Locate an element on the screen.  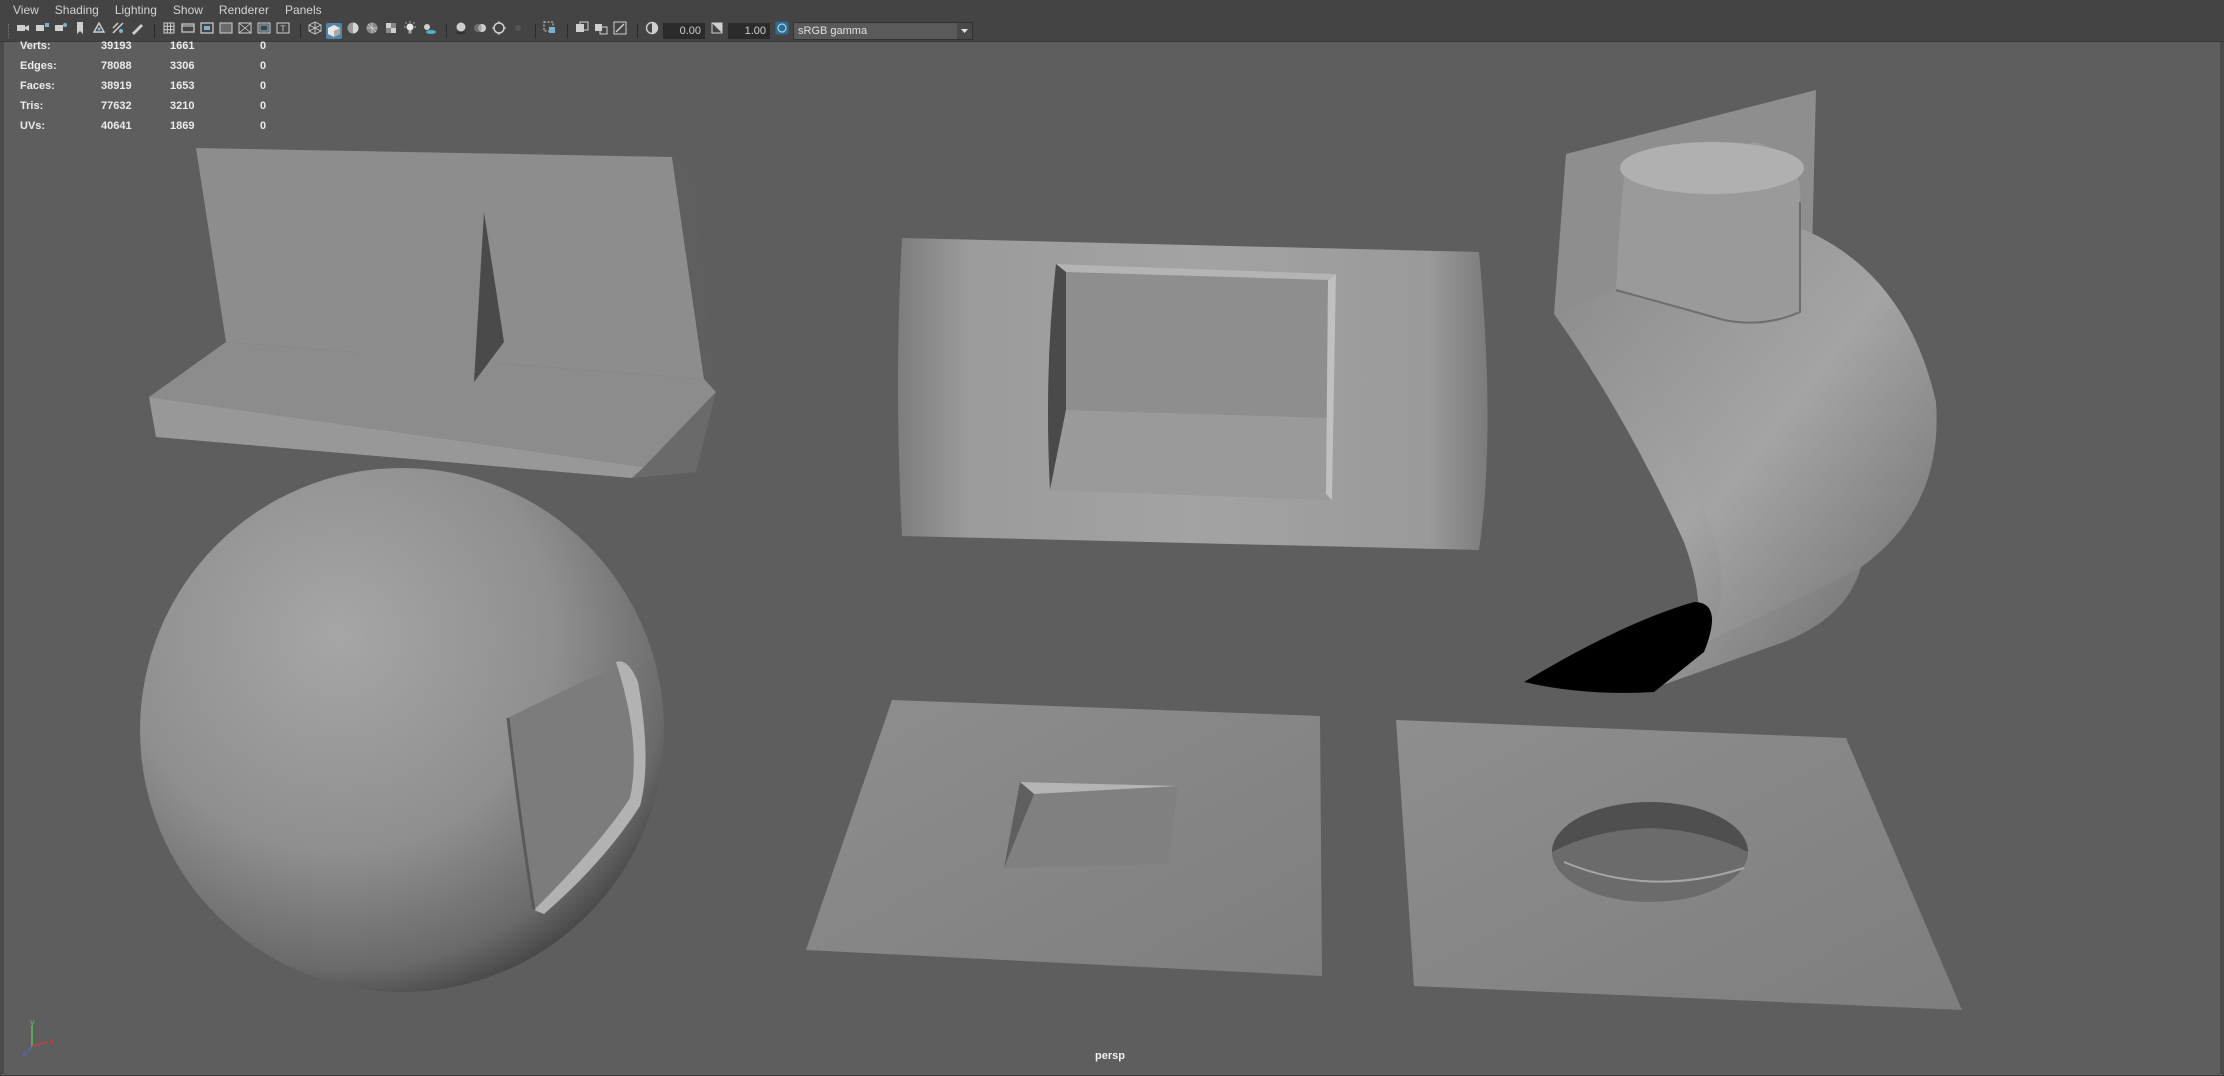
xray-joints-icon is located at coordinates (620, 30).